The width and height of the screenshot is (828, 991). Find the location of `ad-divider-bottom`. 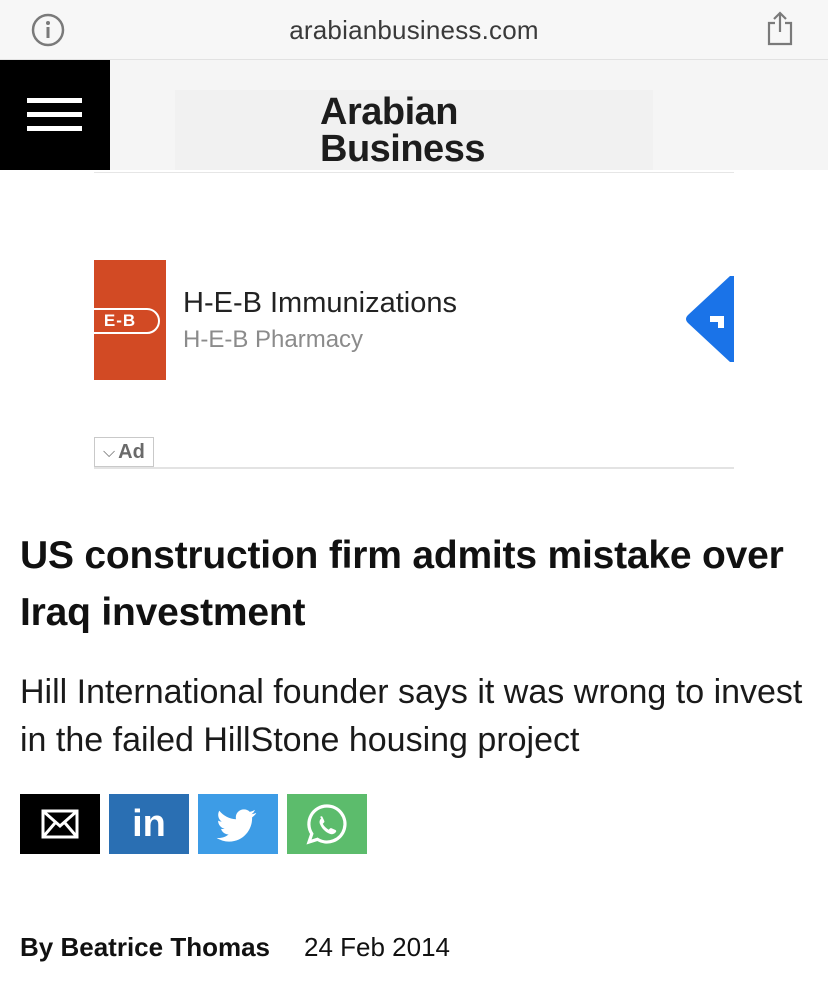

ad-divider-bottom is located at coordinates (414, 468).